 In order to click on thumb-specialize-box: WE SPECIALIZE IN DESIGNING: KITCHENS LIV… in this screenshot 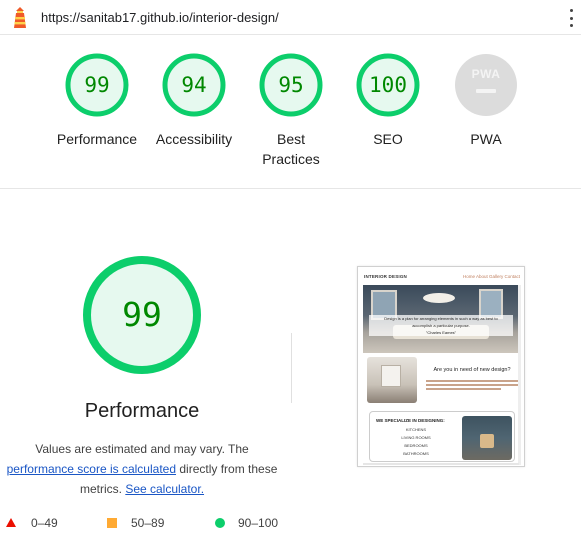, I will do `click(442, 436)`.